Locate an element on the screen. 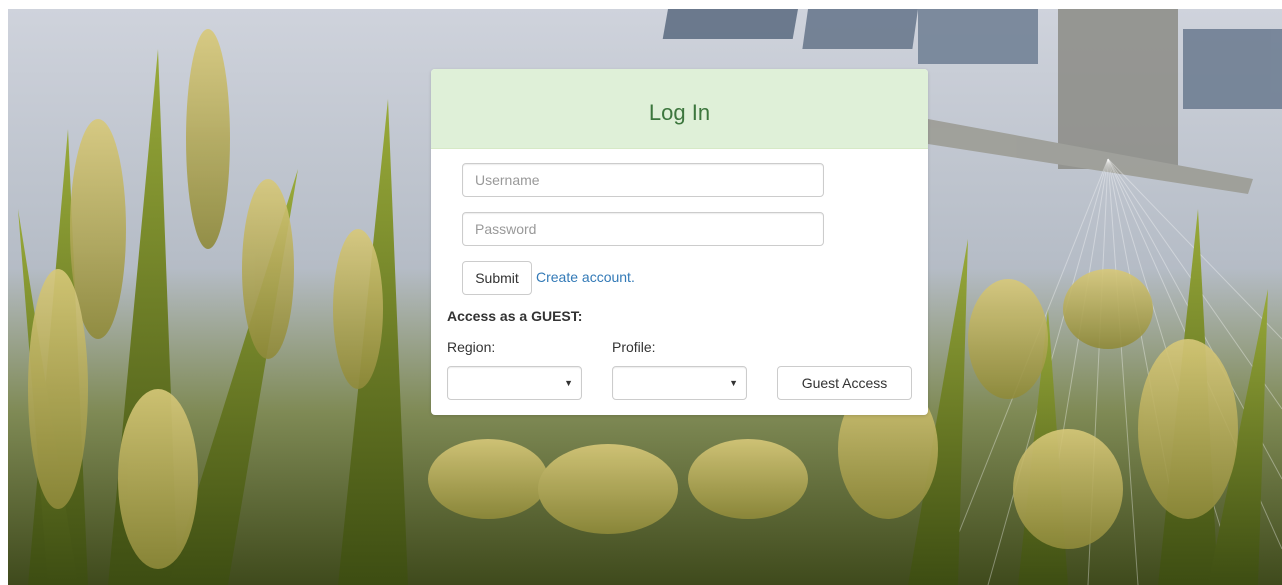  create-account-link: Create account. is located at coordinates (585, 277).